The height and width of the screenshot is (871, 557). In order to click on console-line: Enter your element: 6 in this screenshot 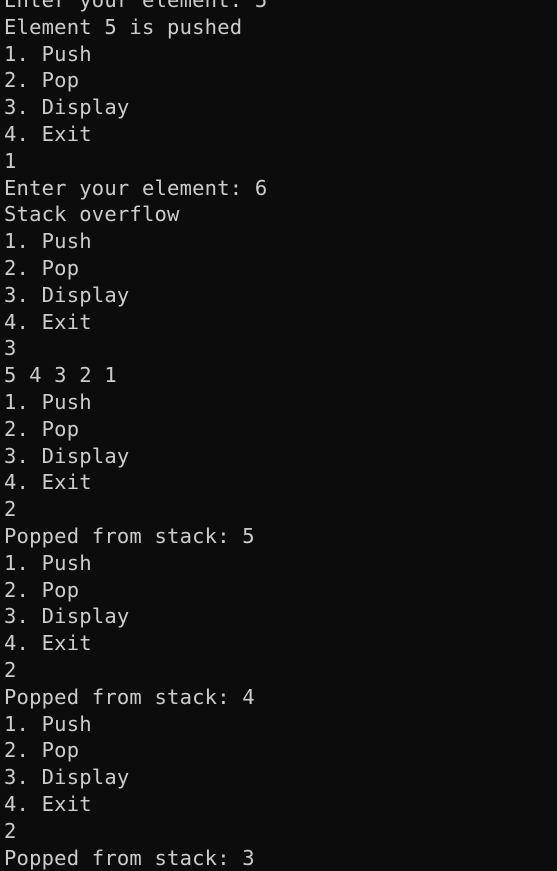, I will do `click(280, 188)`.